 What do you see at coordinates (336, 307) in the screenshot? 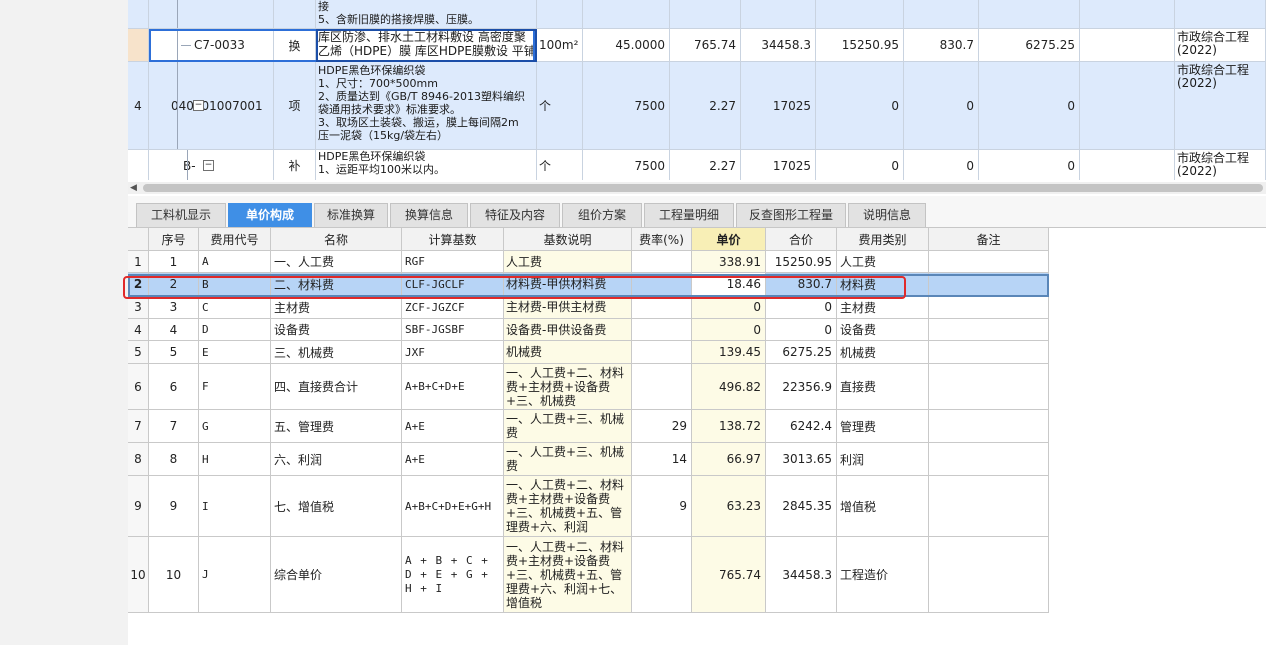
I see `cell-name: 主材费` at bounding box center [336, 307].